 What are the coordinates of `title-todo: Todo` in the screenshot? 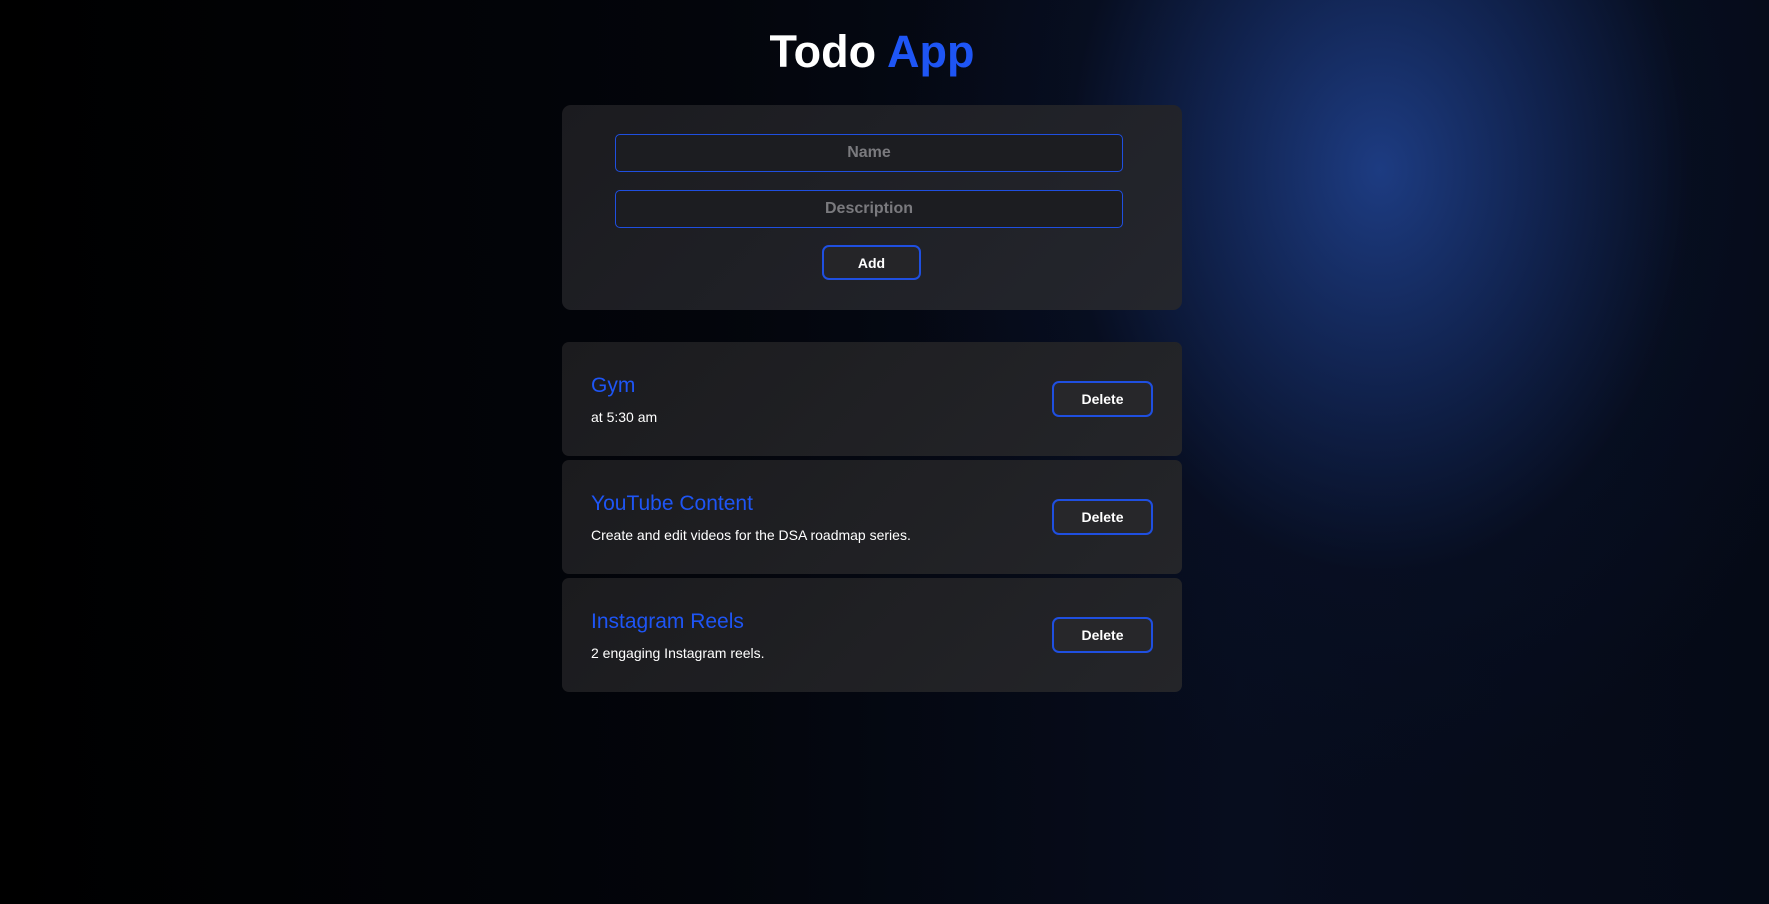 It's located at (823, 51).